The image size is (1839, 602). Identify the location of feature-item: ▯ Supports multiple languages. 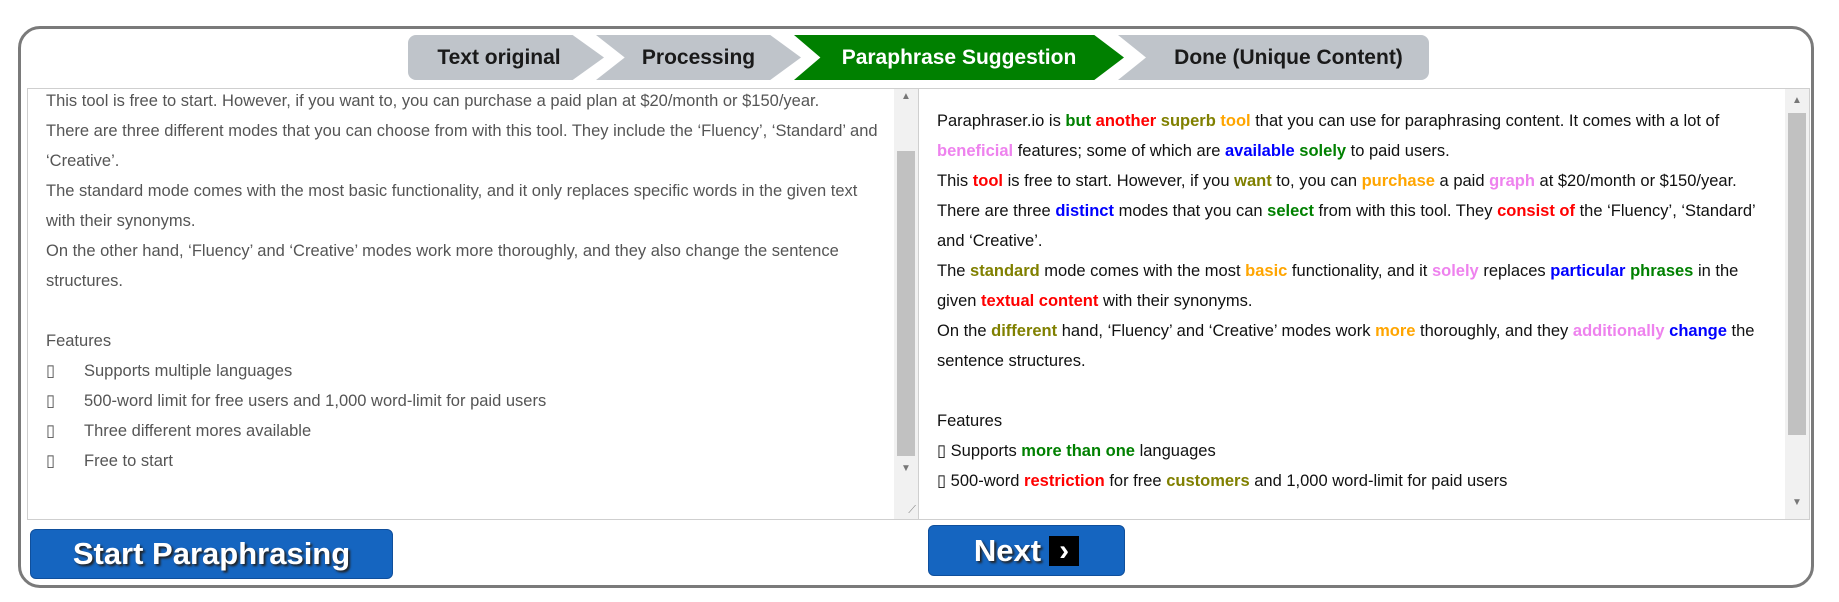
(462, 371).